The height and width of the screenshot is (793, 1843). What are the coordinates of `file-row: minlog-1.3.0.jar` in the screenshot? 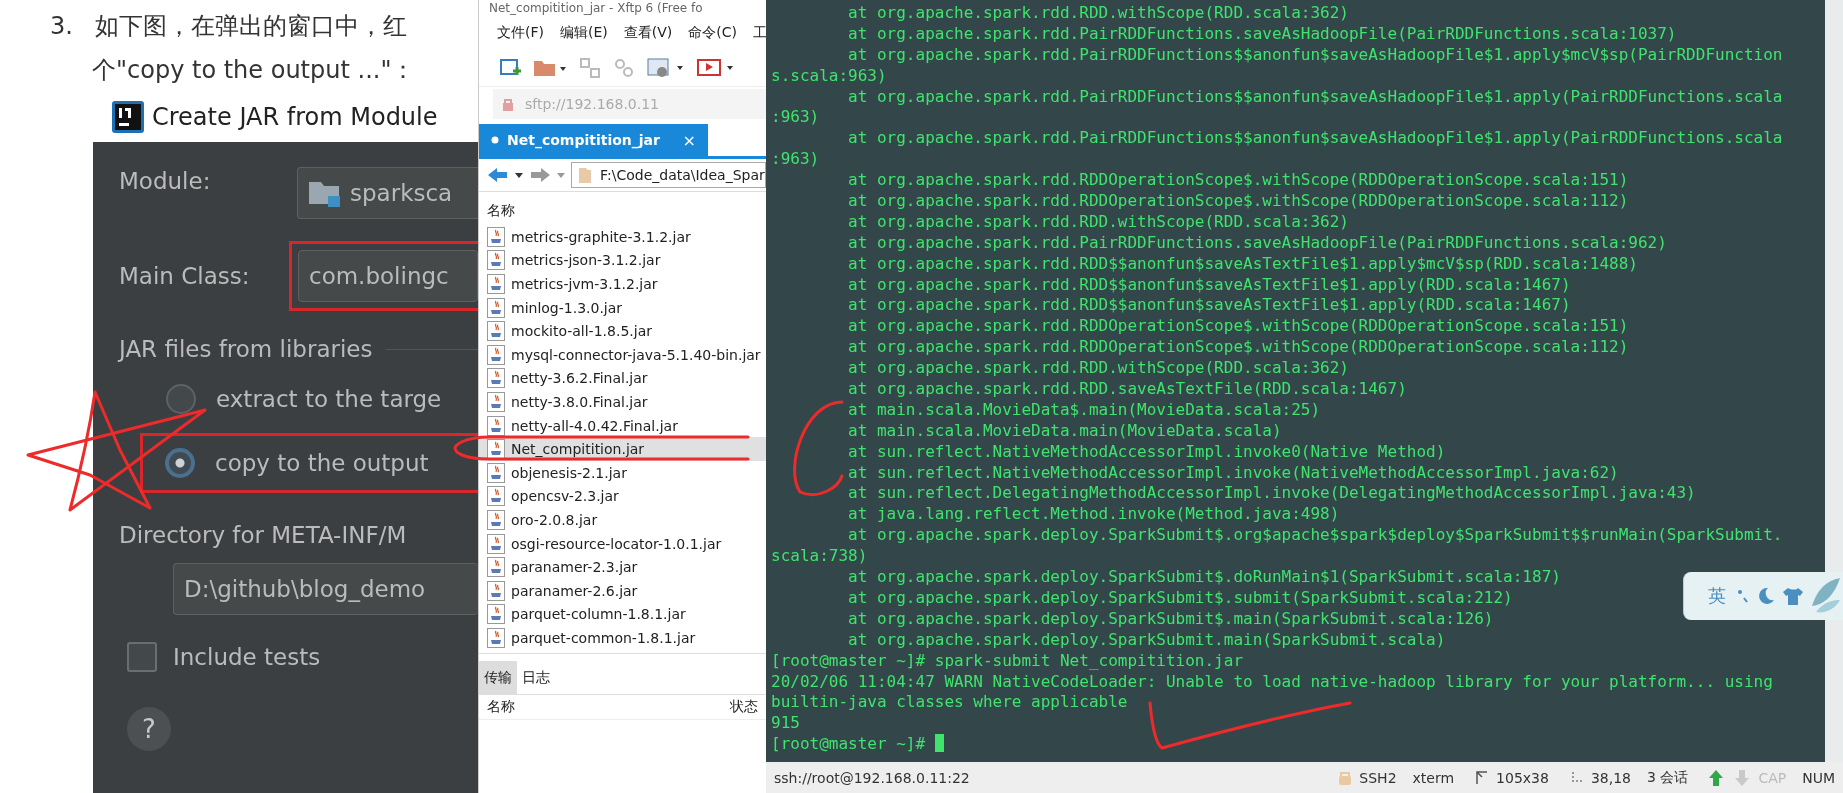 It's located at (622, 307).